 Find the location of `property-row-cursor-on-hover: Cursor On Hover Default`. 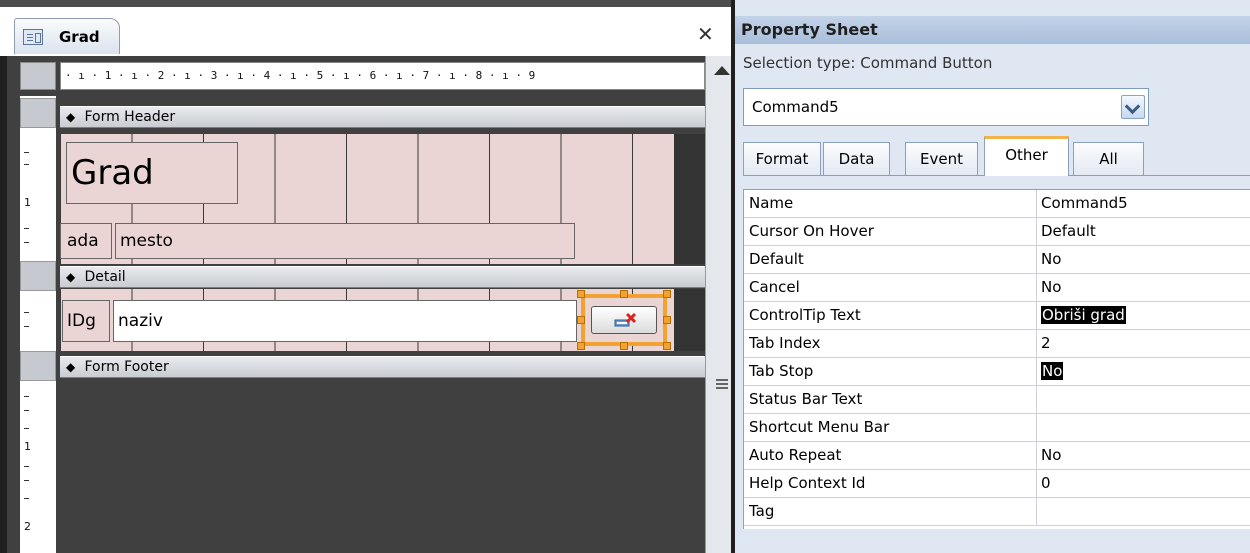

property-row-cursor-on-hover: Cursor On Hover Default is located at coordinates (997, 232).